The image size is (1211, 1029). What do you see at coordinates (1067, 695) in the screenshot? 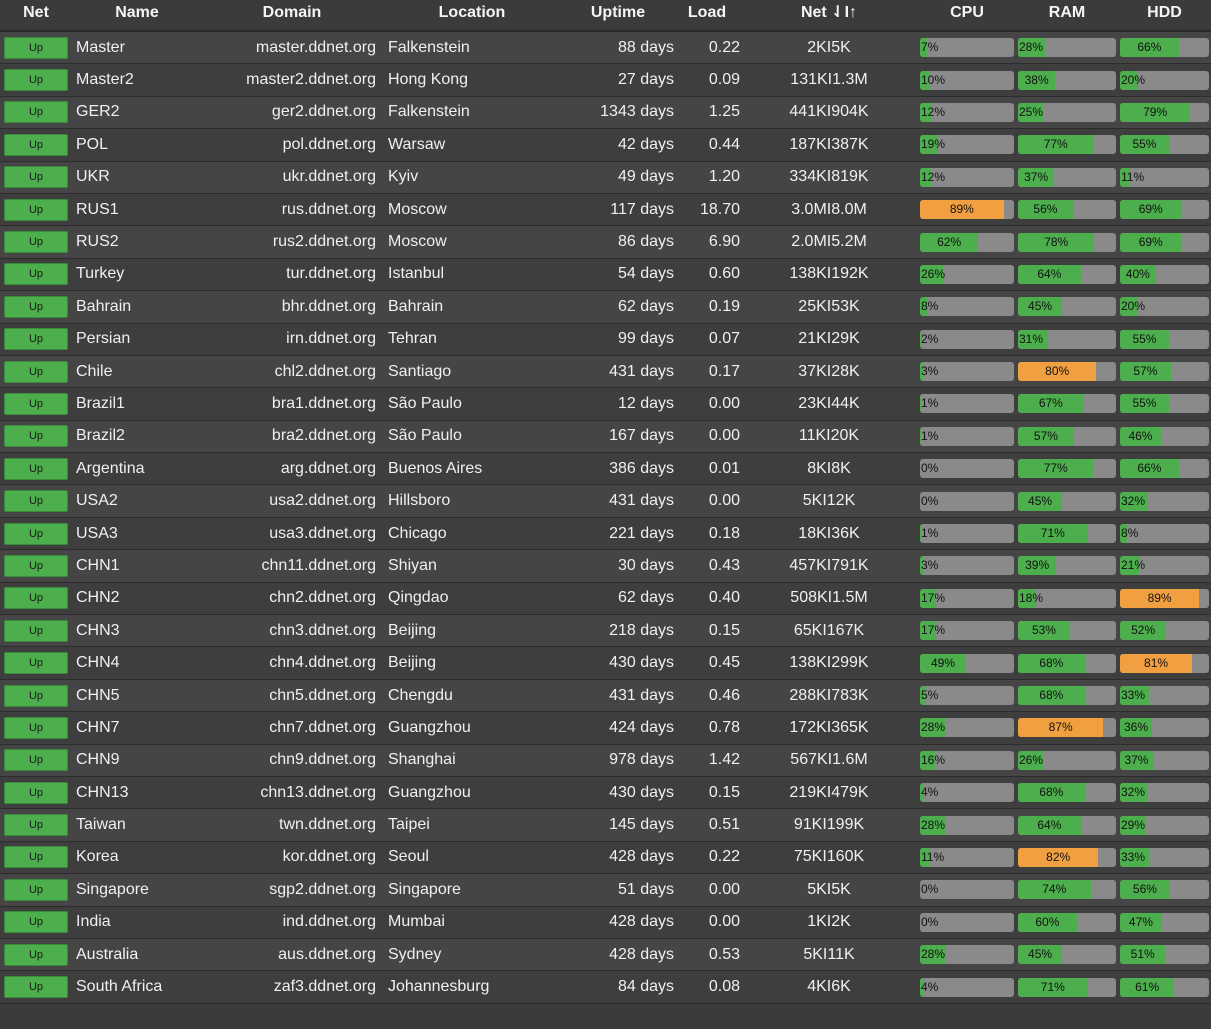
I see `ram-usage-bar: 68%` at bounding box center [1067, 695].